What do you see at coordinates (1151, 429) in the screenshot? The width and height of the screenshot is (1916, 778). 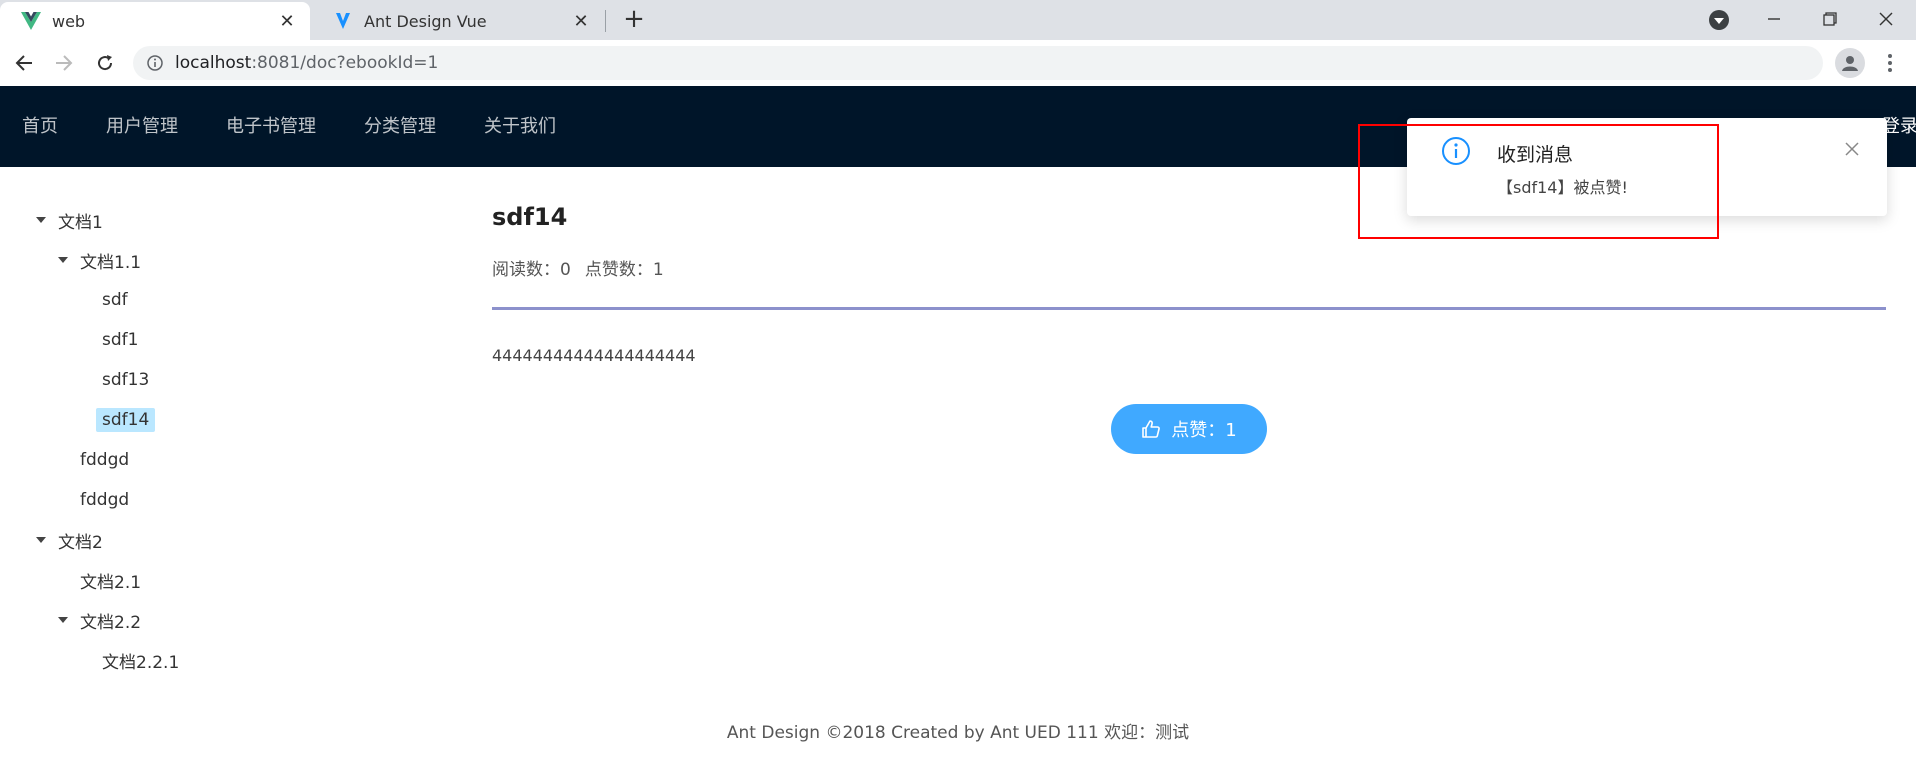 I see `thumbs-up-icon` at bounding box center [1151, 429].